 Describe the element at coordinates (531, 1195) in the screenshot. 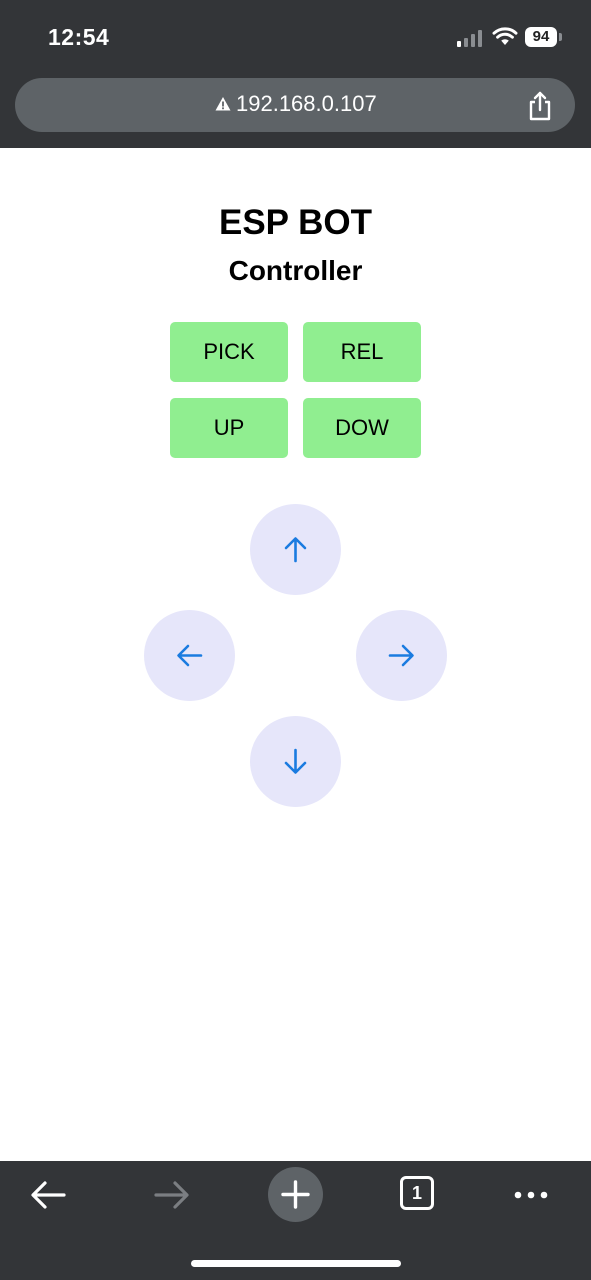

I see `more-icon` at that location.